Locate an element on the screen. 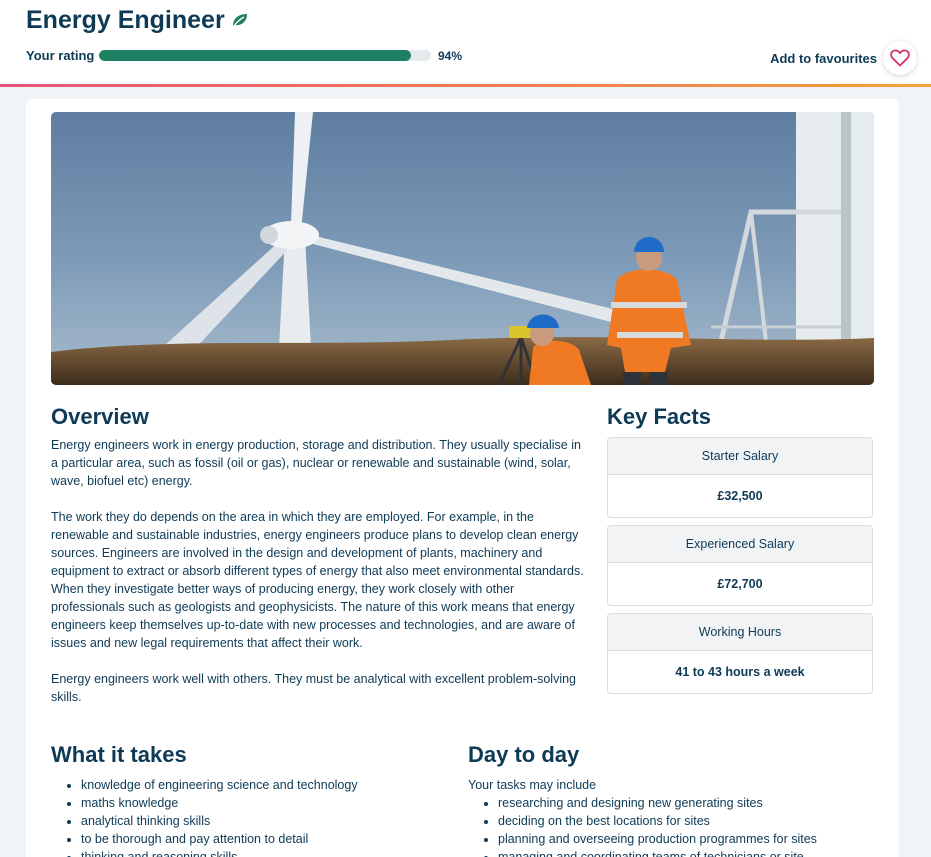 This screenshot has height=857, width=931. favourites-label: Add to favourites is located at coordinates (823, 58).